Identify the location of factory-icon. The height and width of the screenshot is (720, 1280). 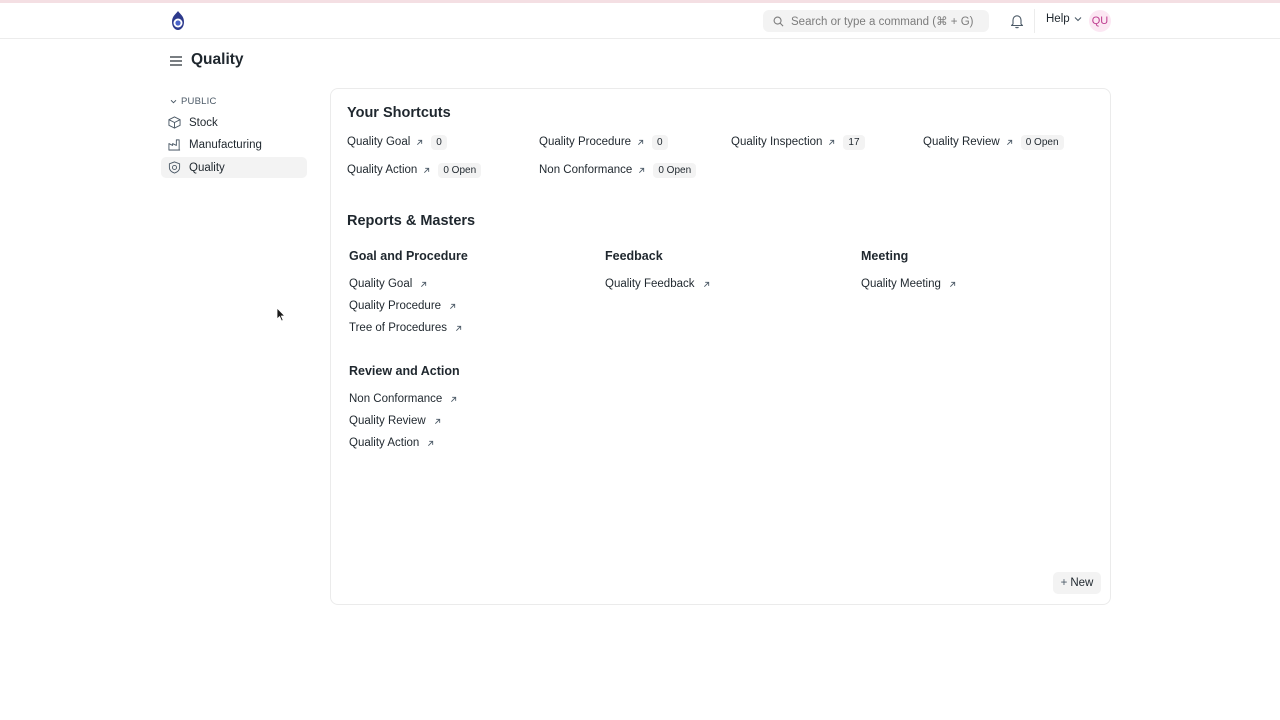
(174, 145).